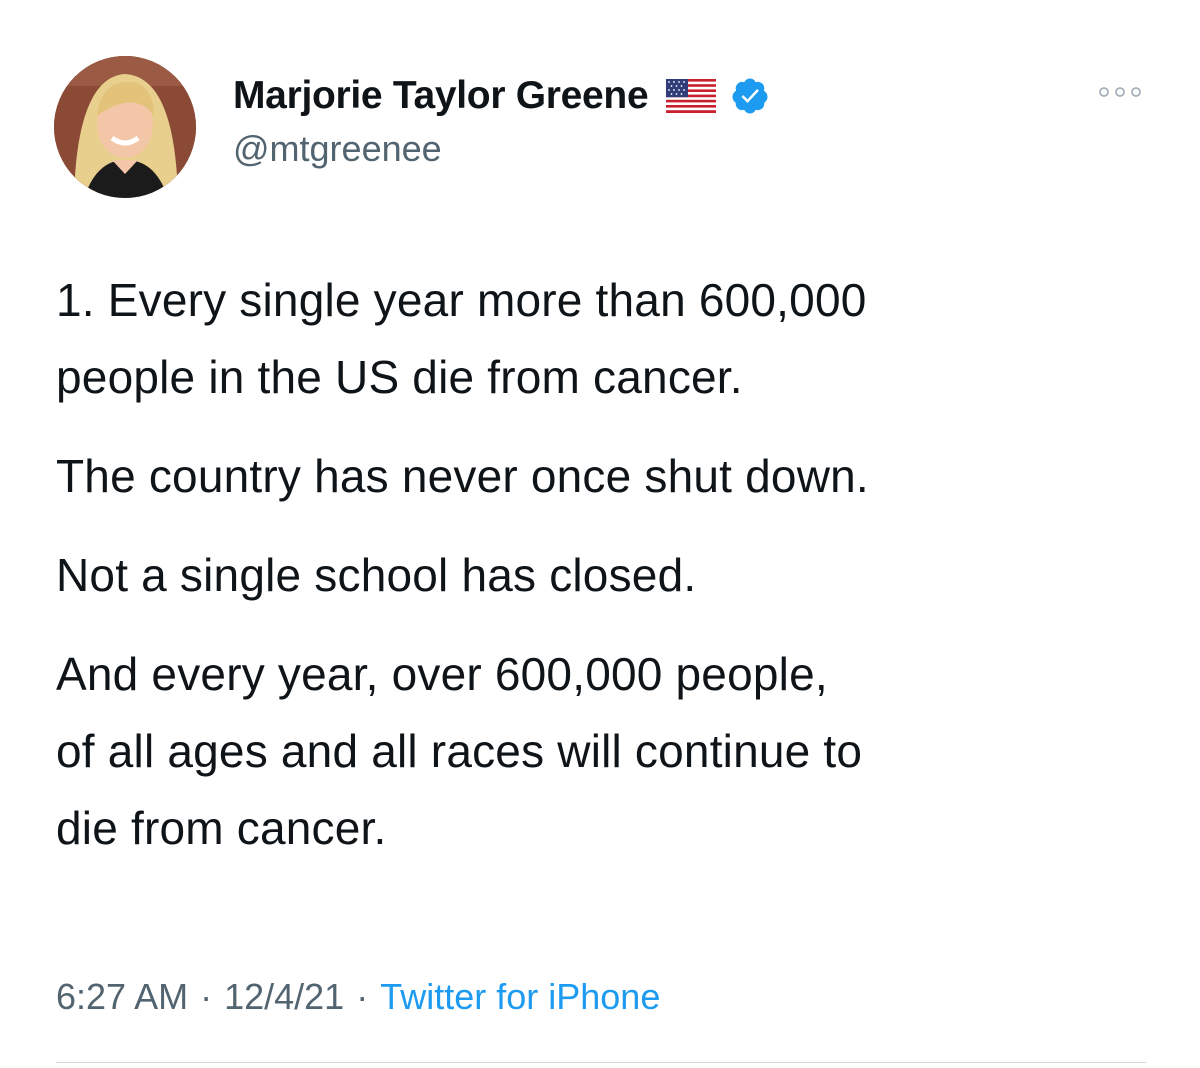 The image size is (1200, 1068). I want to click on author-name-row: Marjorie Taylor Greene, so click(501, 96).